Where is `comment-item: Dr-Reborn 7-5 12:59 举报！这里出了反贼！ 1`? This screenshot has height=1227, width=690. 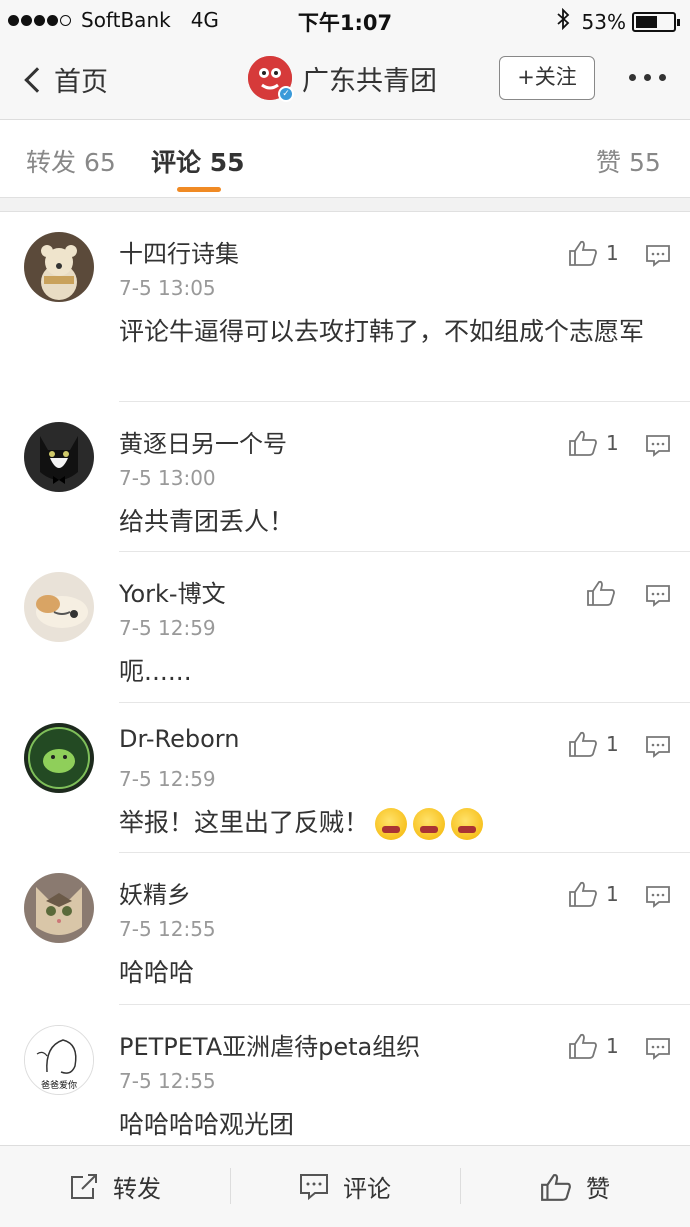 comment-item: Dr-Reborn 7-5 12:59 举报！这里出了反贼！ 1 is located at coordinates (345, 778).